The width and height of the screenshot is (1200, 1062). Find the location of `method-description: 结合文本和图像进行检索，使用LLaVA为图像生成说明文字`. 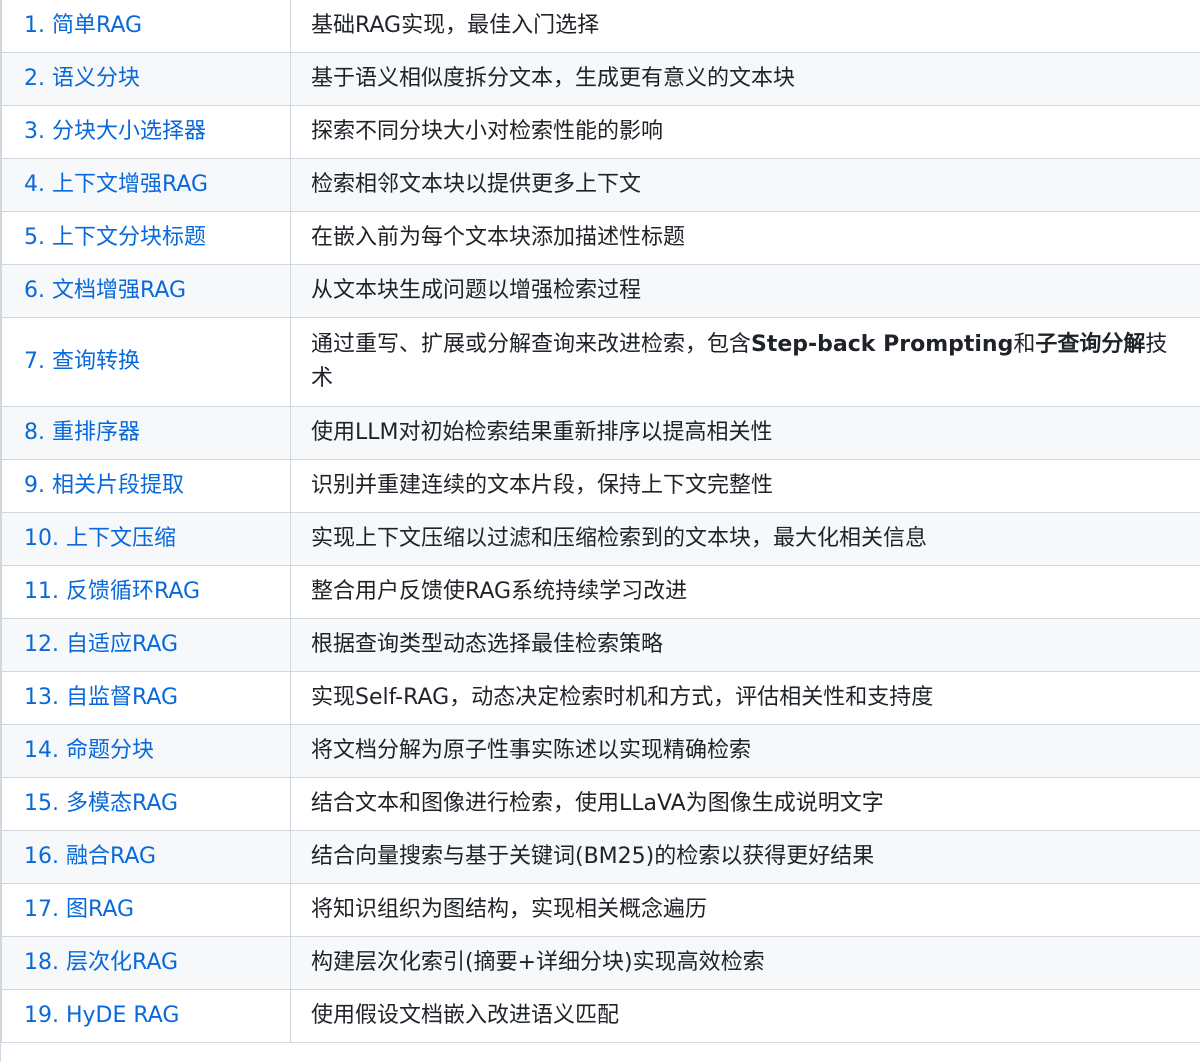

method-description: 结合文本和图像进行检索，使用LLaVA为图像生成说明文字 is located at coordinates (597, 803).